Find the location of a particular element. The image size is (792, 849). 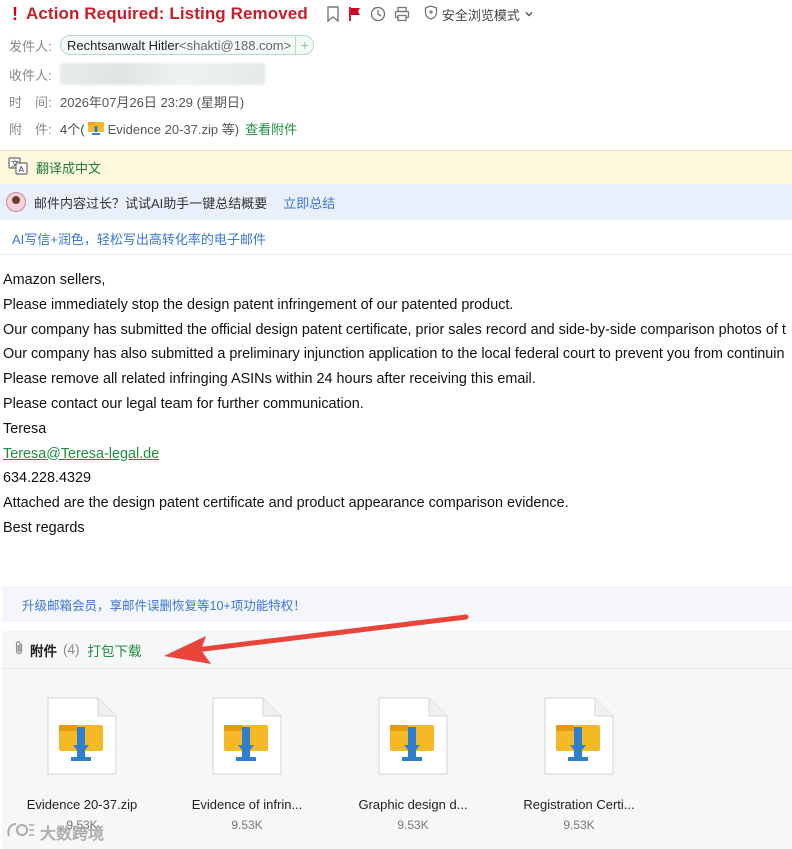

download-all-link: 打包下载 is located at coordinates (115, 650).